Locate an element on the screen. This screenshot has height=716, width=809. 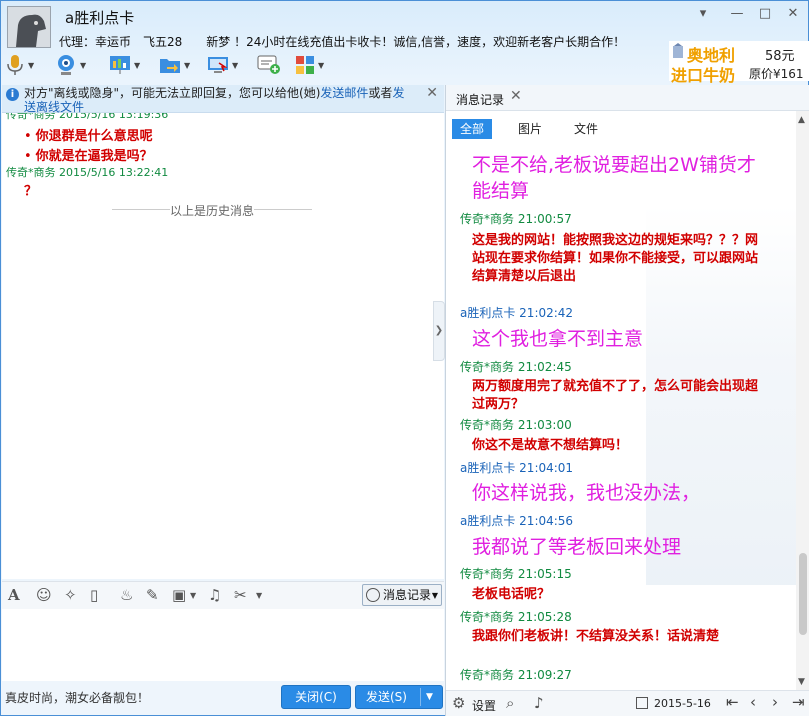
close-button: 关闭(C) is located at coordinates (316, 697).